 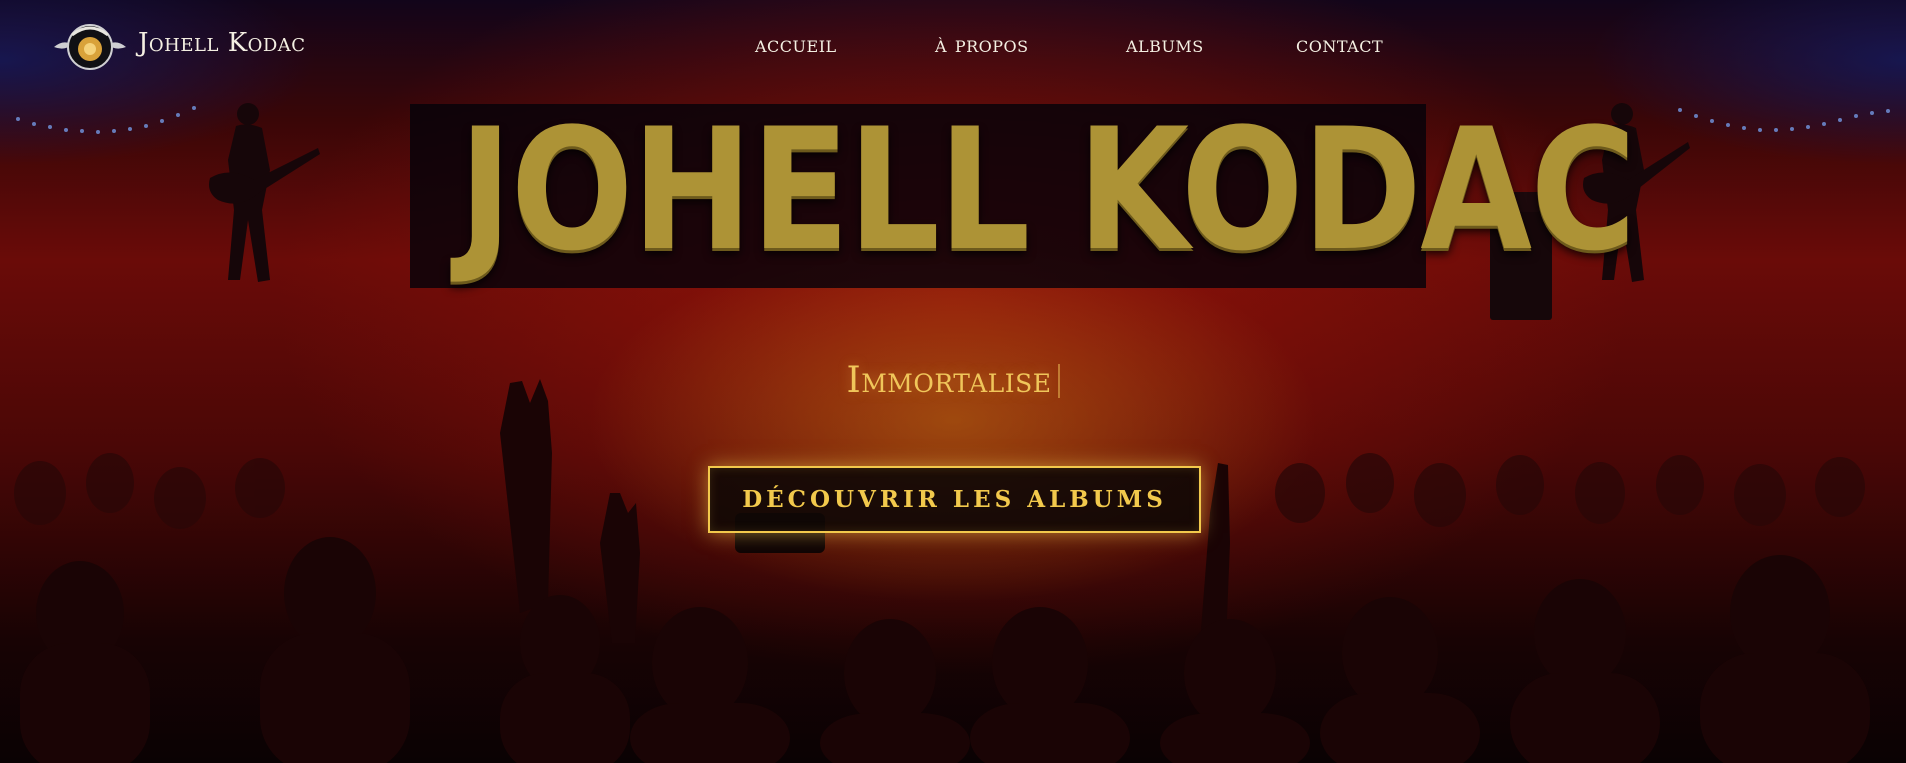 I want to click on tagline-container: Immortalise, so click(x=953, y=380).